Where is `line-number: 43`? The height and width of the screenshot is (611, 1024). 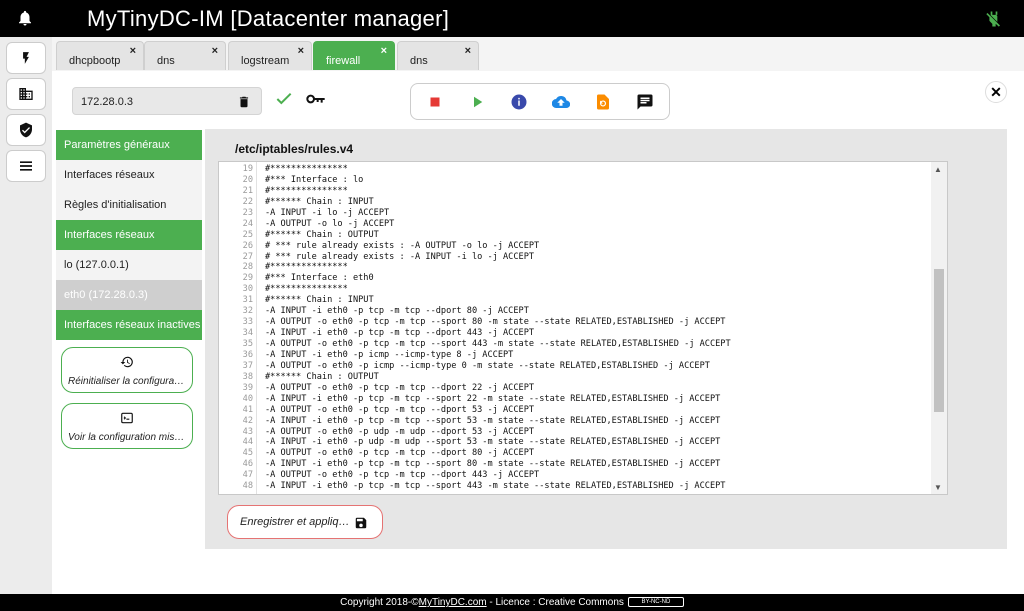 line-number: 43 is located at coordinates (247, 431).